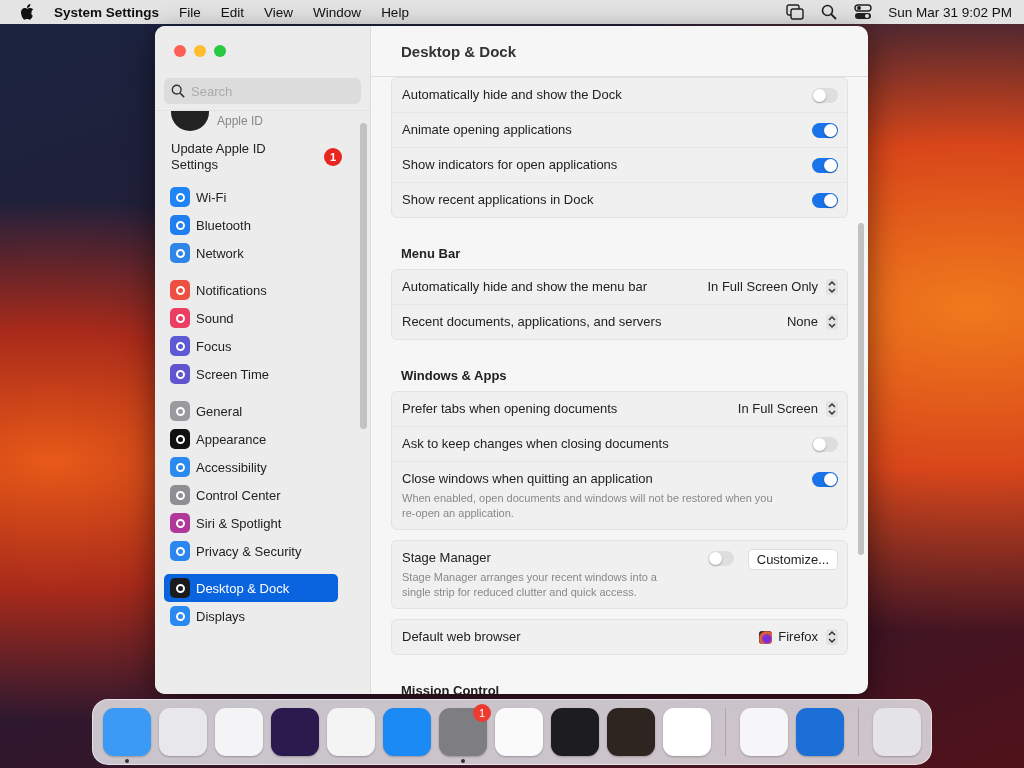 This screenshot has height=768, width=1024. I want to click on menu-item: File, so click(190, 12).